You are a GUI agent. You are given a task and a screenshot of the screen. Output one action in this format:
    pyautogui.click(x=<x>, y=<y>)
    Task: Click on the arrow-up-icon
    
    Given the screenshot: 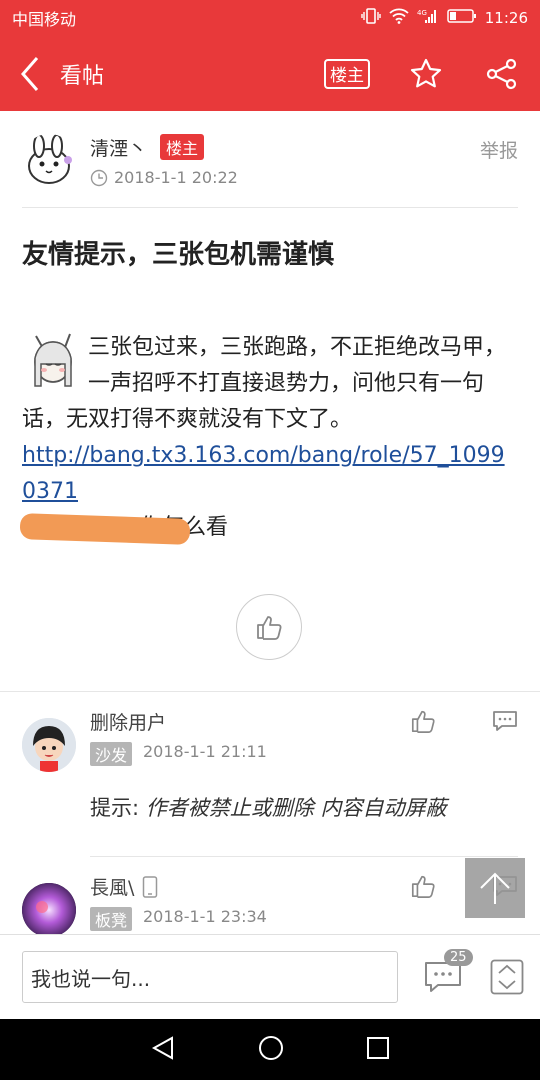 What is the action you would take?
    pyautogui.click(x=495, y=888)
    